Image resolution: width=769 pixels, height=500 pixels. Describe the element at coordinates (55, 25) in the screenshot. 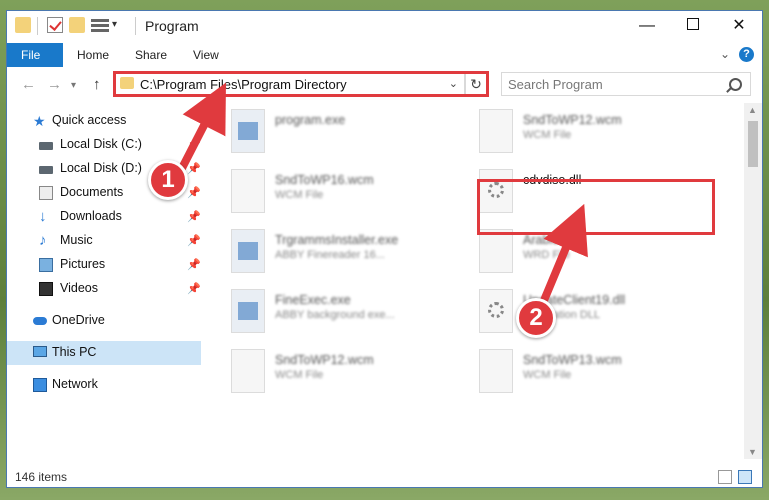

I see `properties-check-icon` at that location.